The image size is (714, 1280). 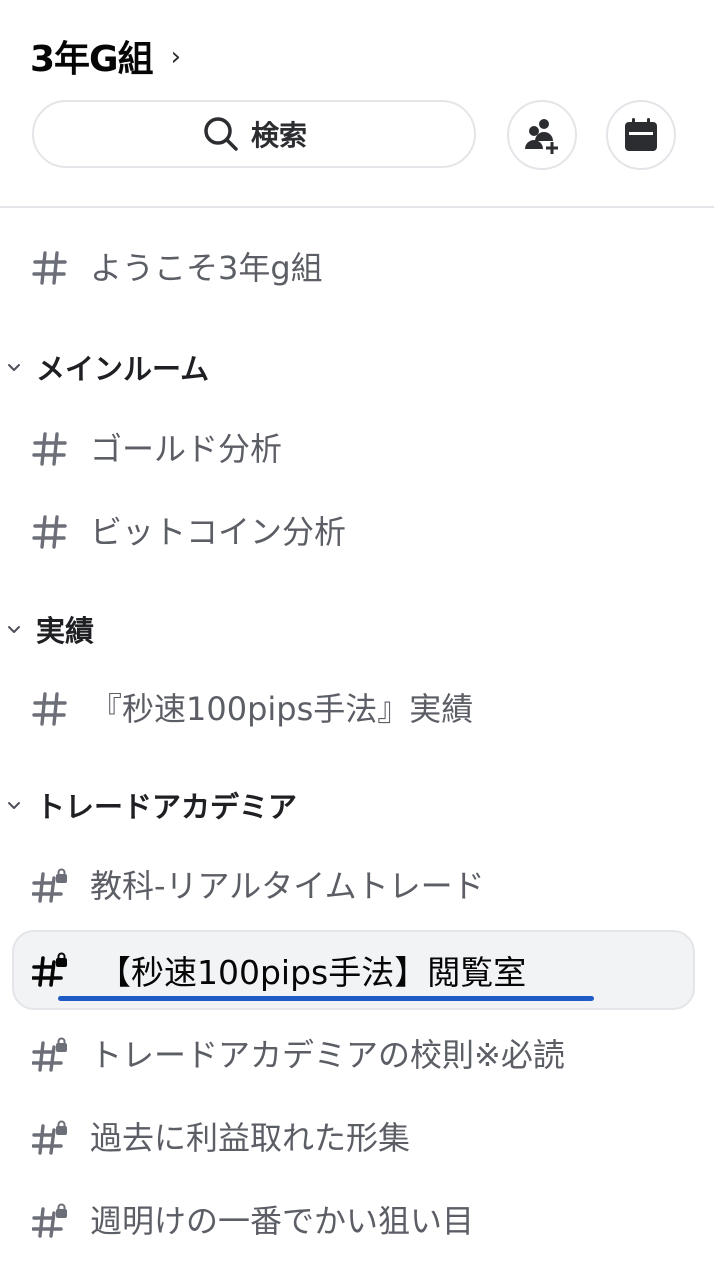 I want to click on channel-realtime-trade: 教科-リアルタイムトレード, so click(x=357, y=884).